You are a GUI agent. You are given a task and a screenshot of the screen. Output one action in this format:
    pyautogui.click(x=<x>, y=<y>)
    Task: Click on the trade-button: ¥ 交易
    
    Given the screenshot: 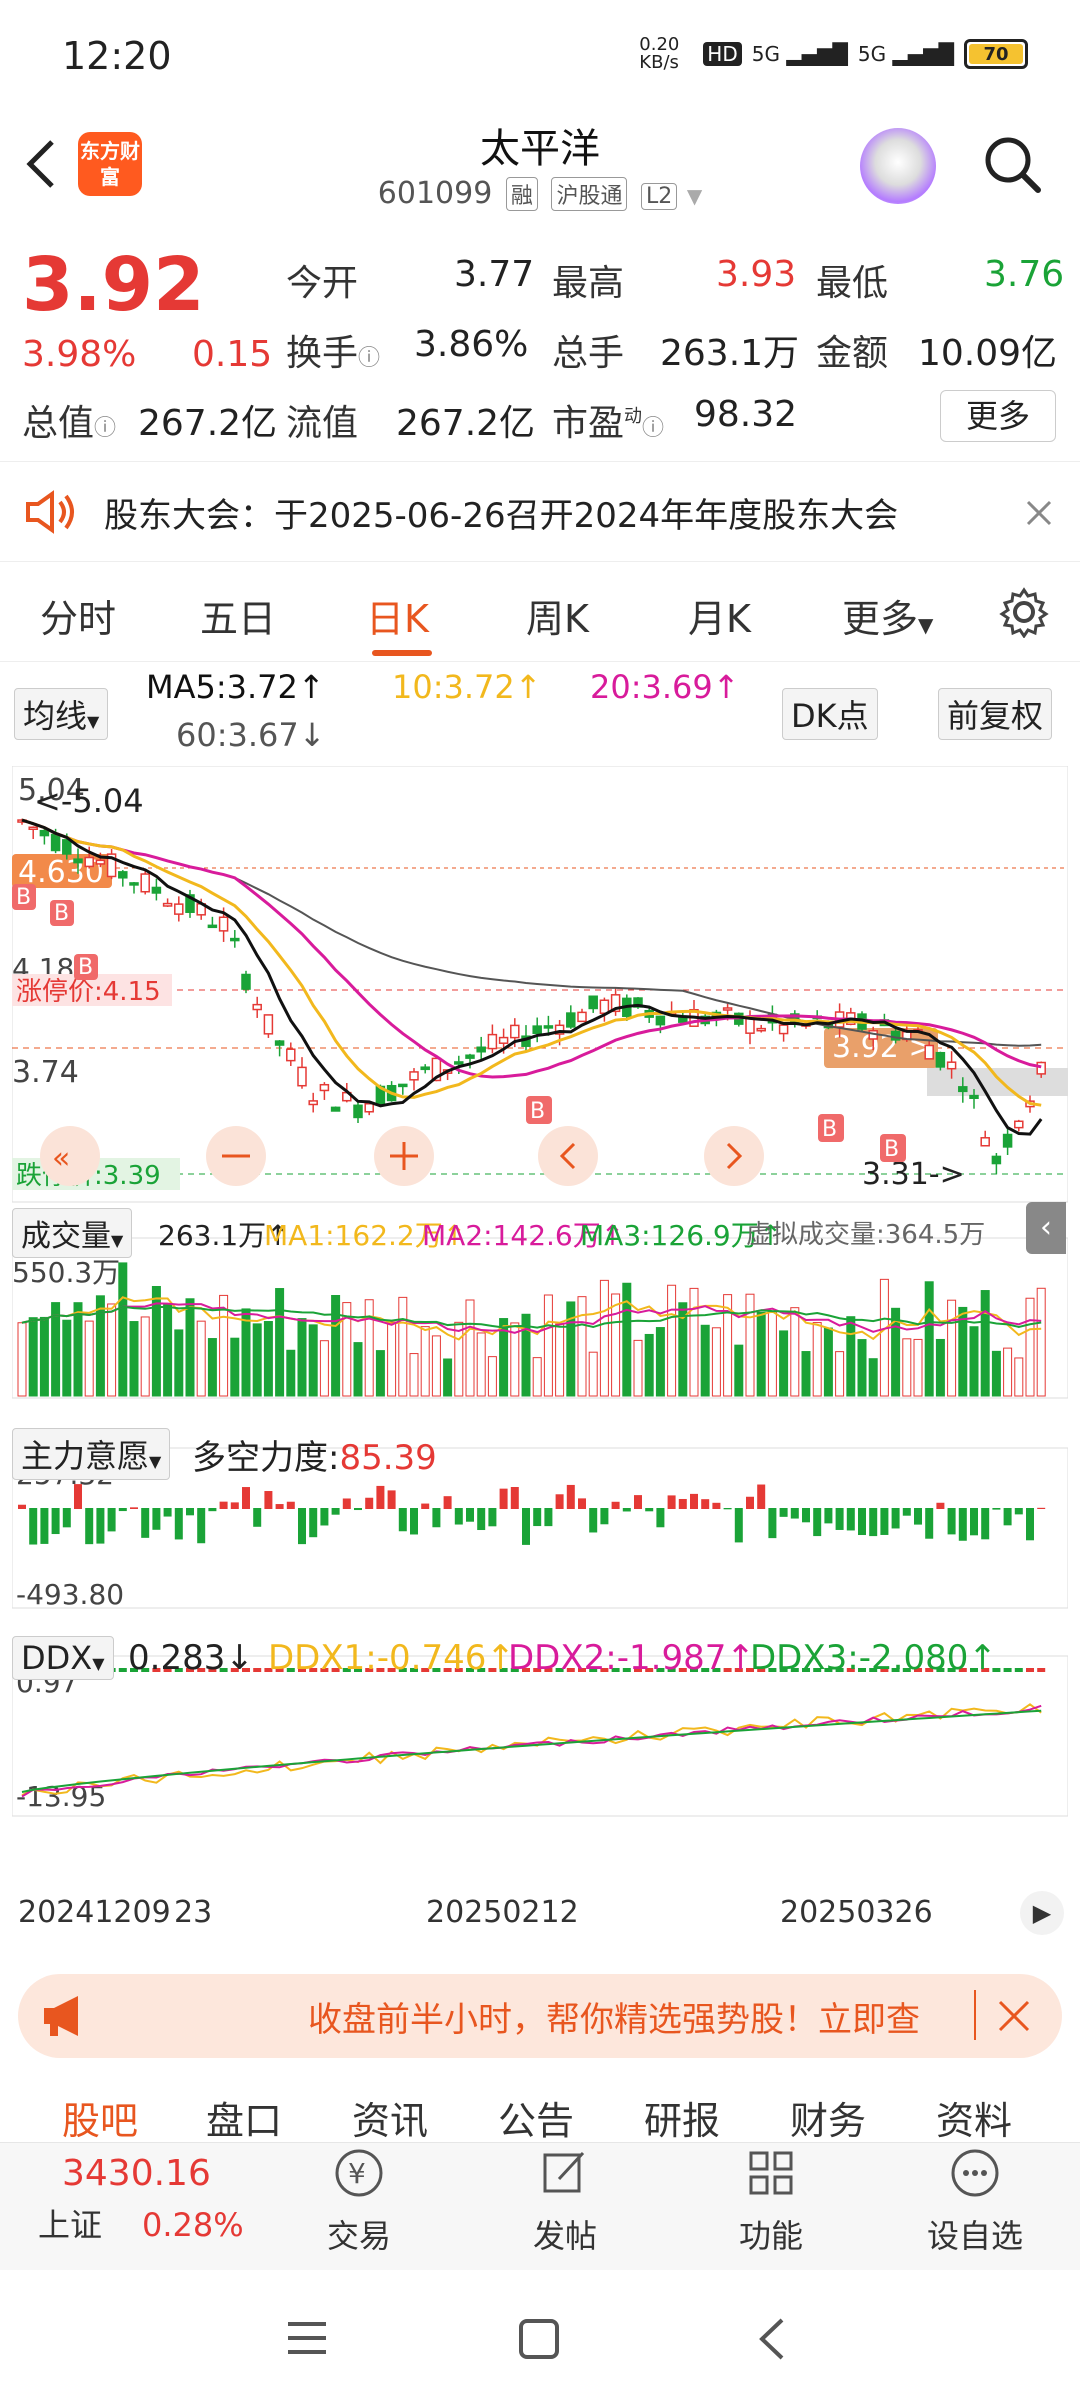 What is the action you would take?
    pyautogui.click(x=359, y=2200)
    